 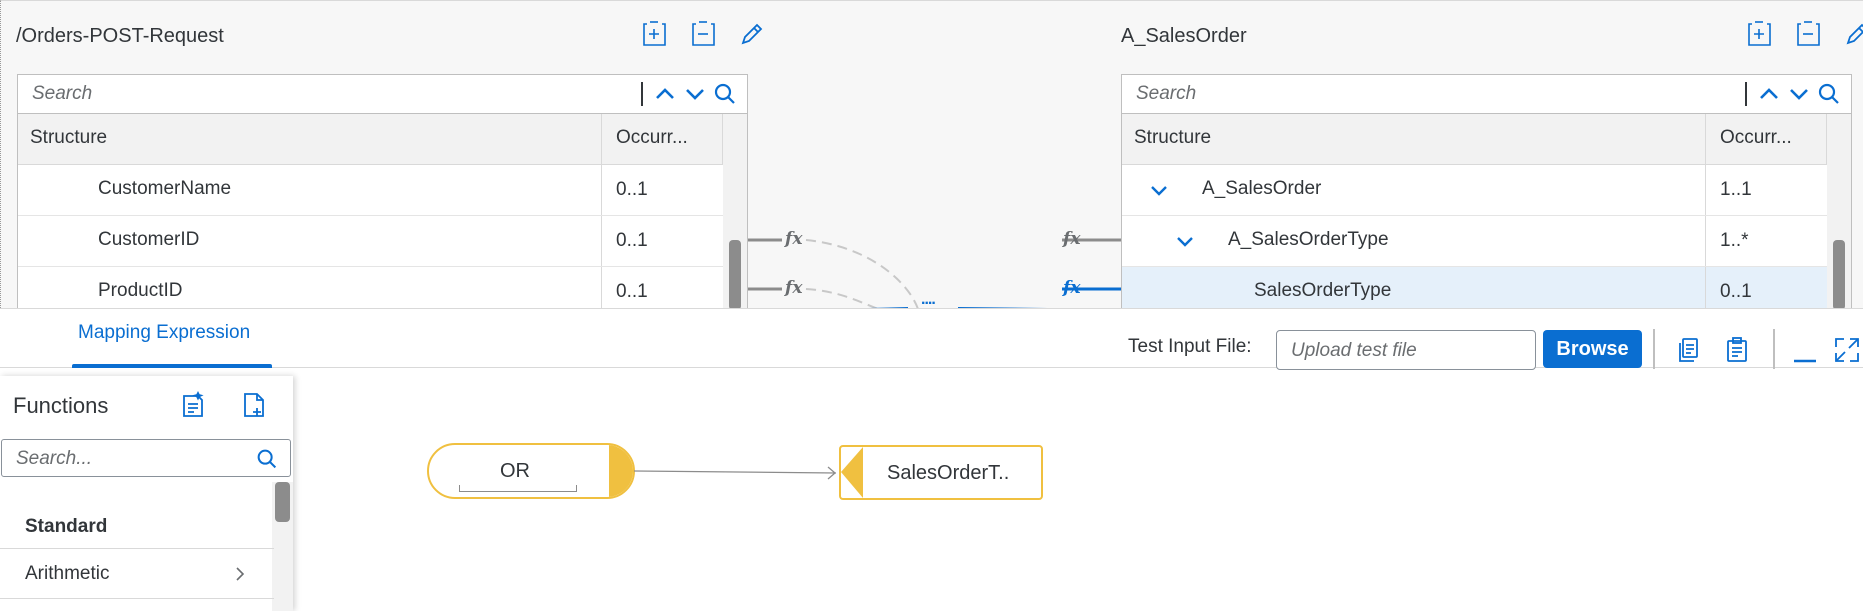 I want to click on function-category-arithmetic: Arithmetic, so click(x=137, y=573).